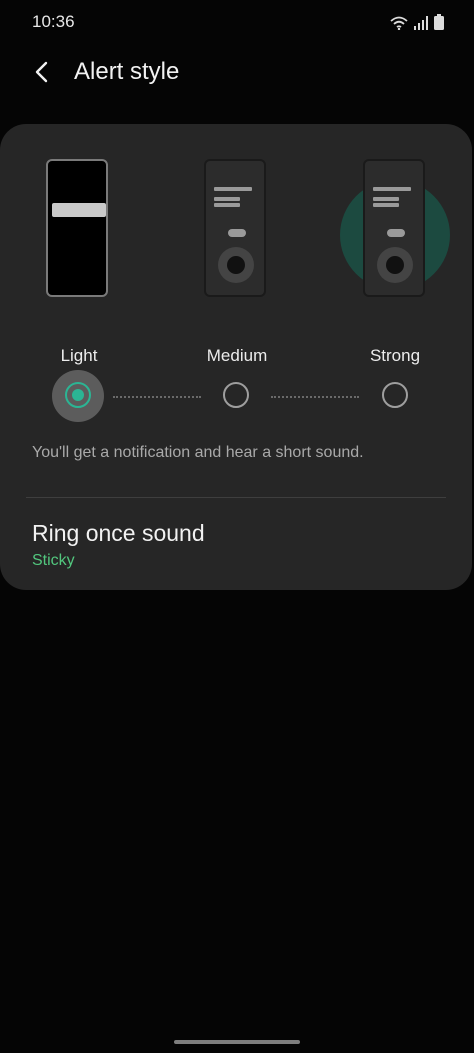 This screenshot has height=1053, width=474. Describe the element at coordinates (236, 547) in the screenshot. I see `ring-once-sound-setting: Ring once sound Sticky` at that location.